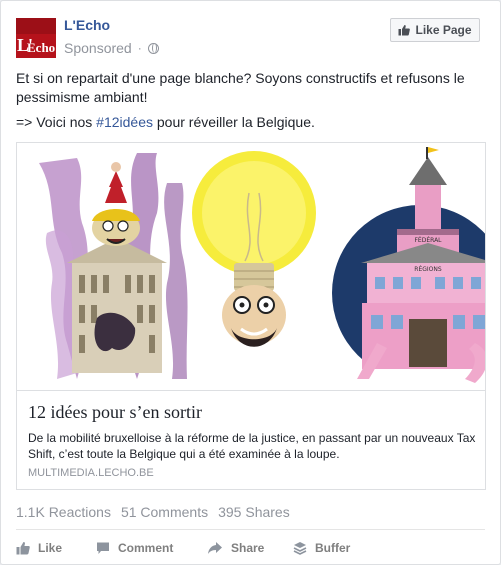 This screenshot has width=501, height=565. I want to click on like-button: Like, so click(56, 548).